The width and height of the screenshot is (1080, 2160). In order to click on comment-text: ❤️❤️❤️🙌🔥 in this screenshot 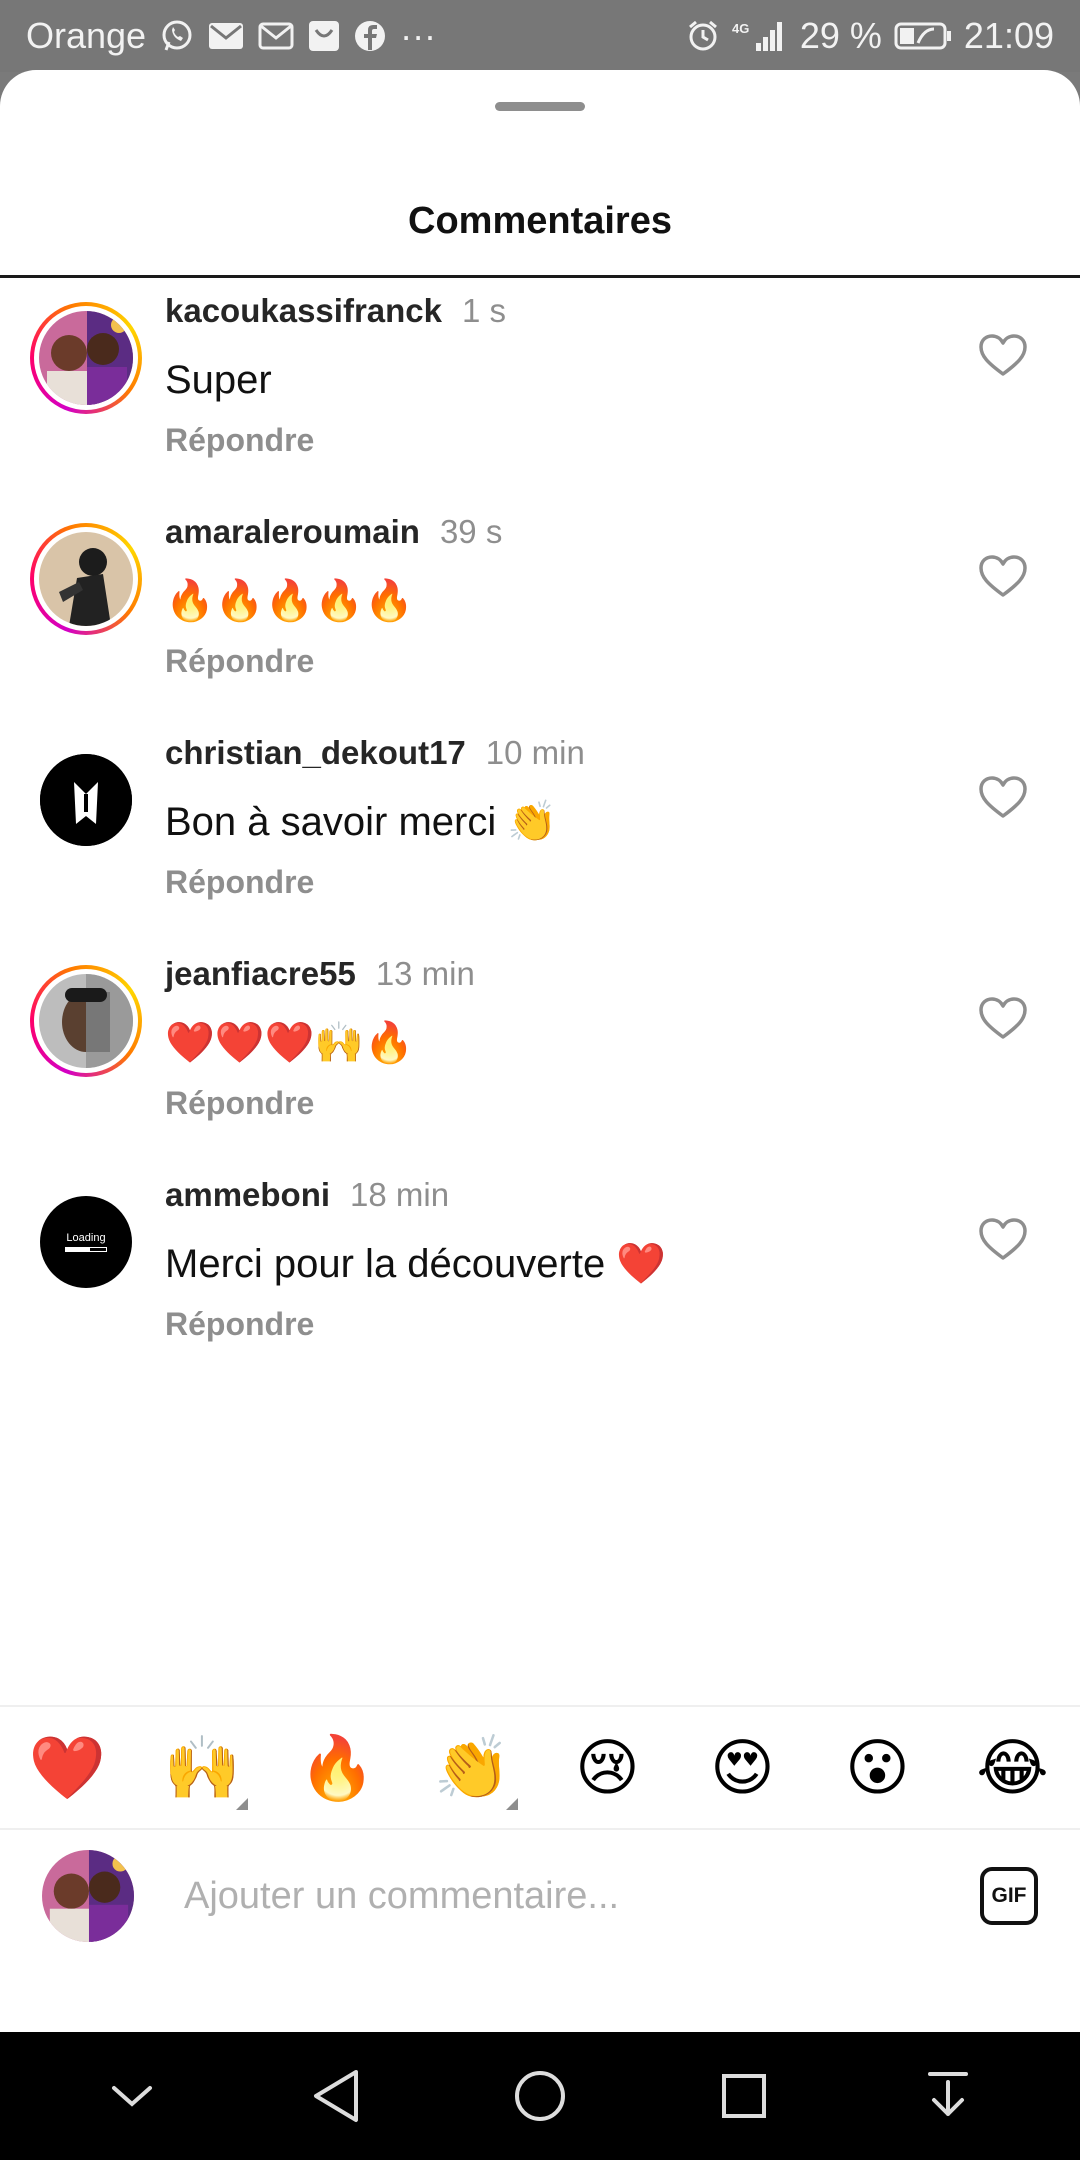, I will do `click(290, 1043)`.